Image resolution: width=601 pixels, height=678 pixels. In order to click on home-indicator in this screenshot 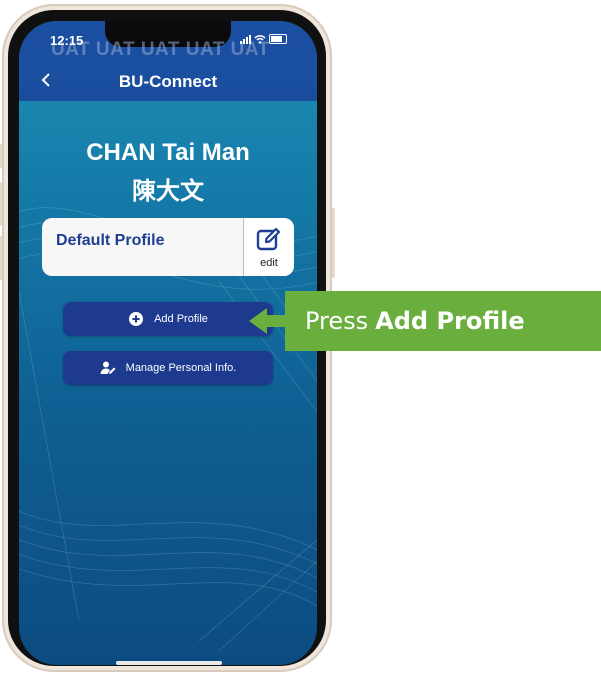, I will do `click(169, 663)`.